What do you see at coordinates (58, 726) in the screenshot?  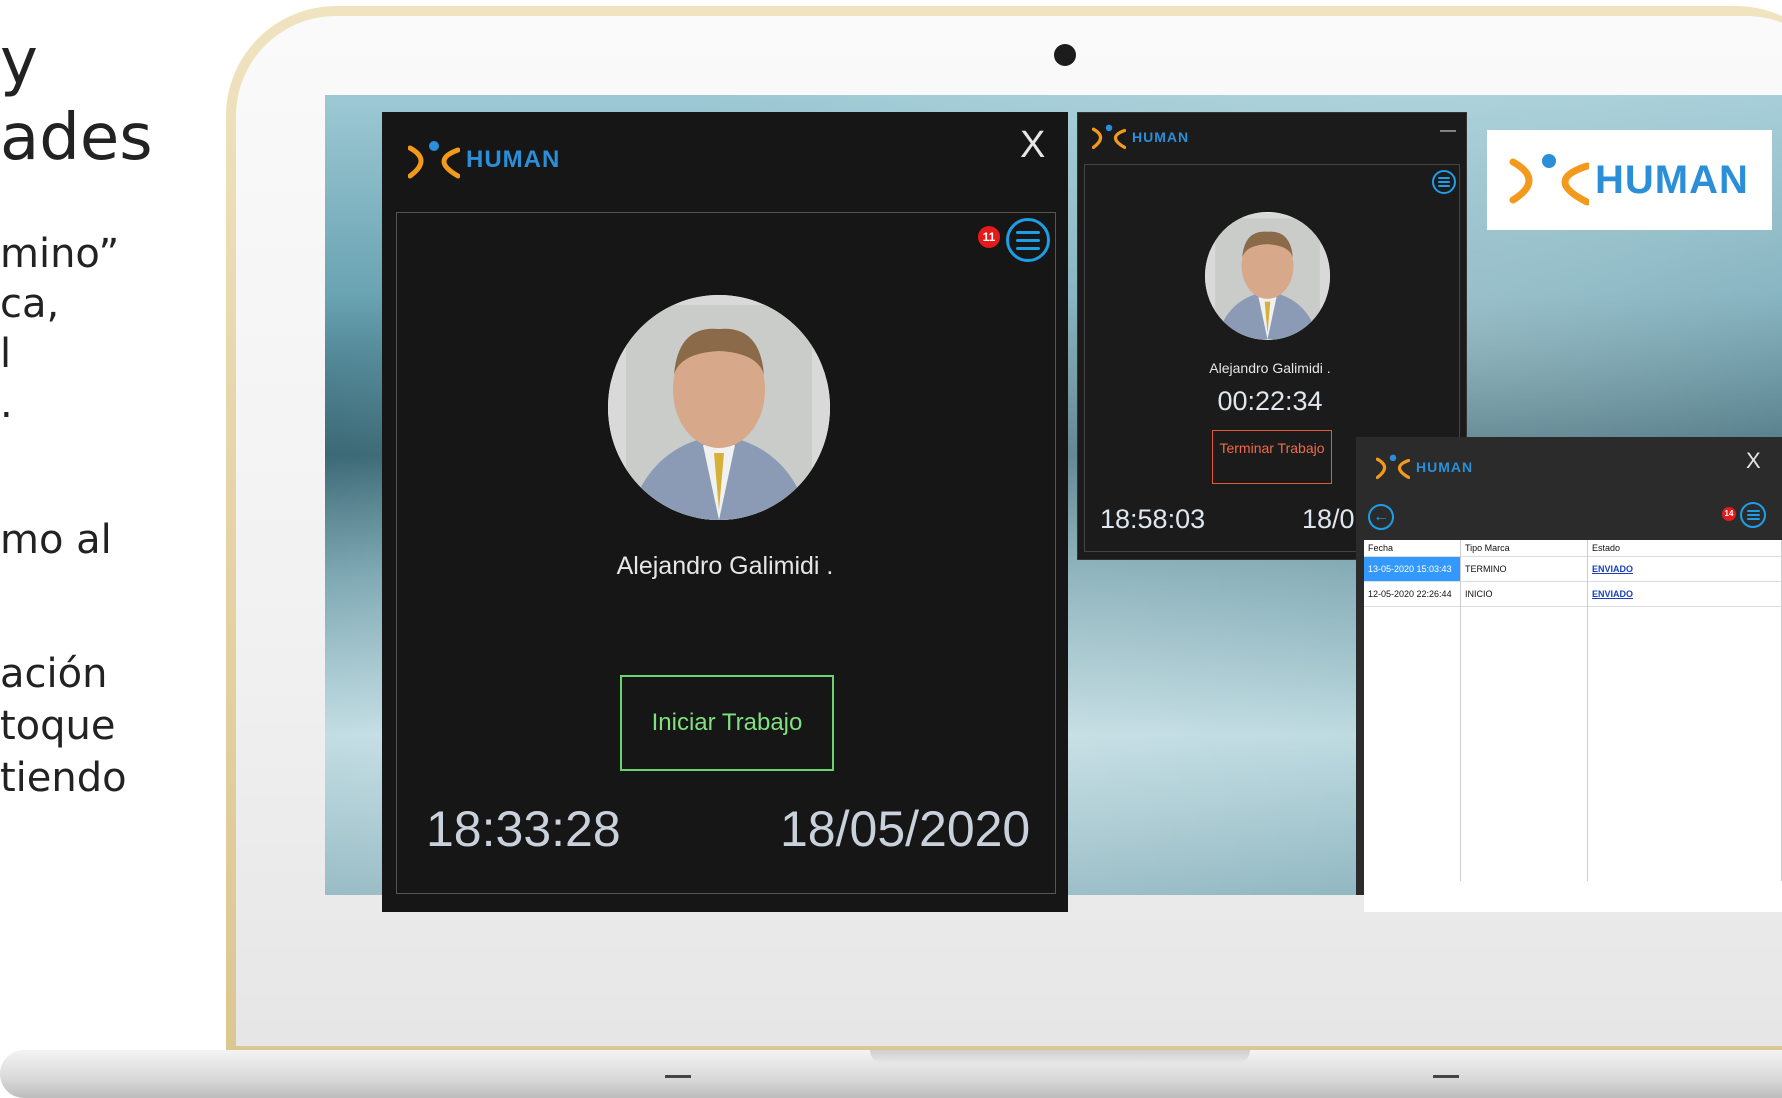 I see `slide-text-line-7: toque` at bounding box center [58, 726].